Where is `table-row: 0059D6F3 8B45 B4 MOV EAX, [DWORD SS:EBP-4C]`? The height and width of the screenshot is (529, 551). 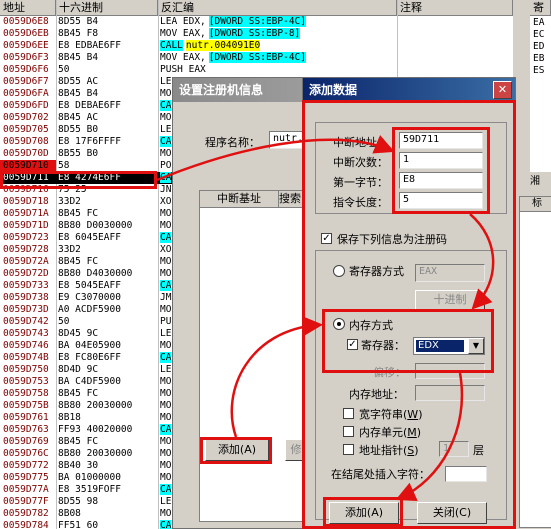 table-row: 0059D6F3 8B45 B4 MOV EAX, [DWORD SS:EBP-4C] is located at coordinates (275, 58).